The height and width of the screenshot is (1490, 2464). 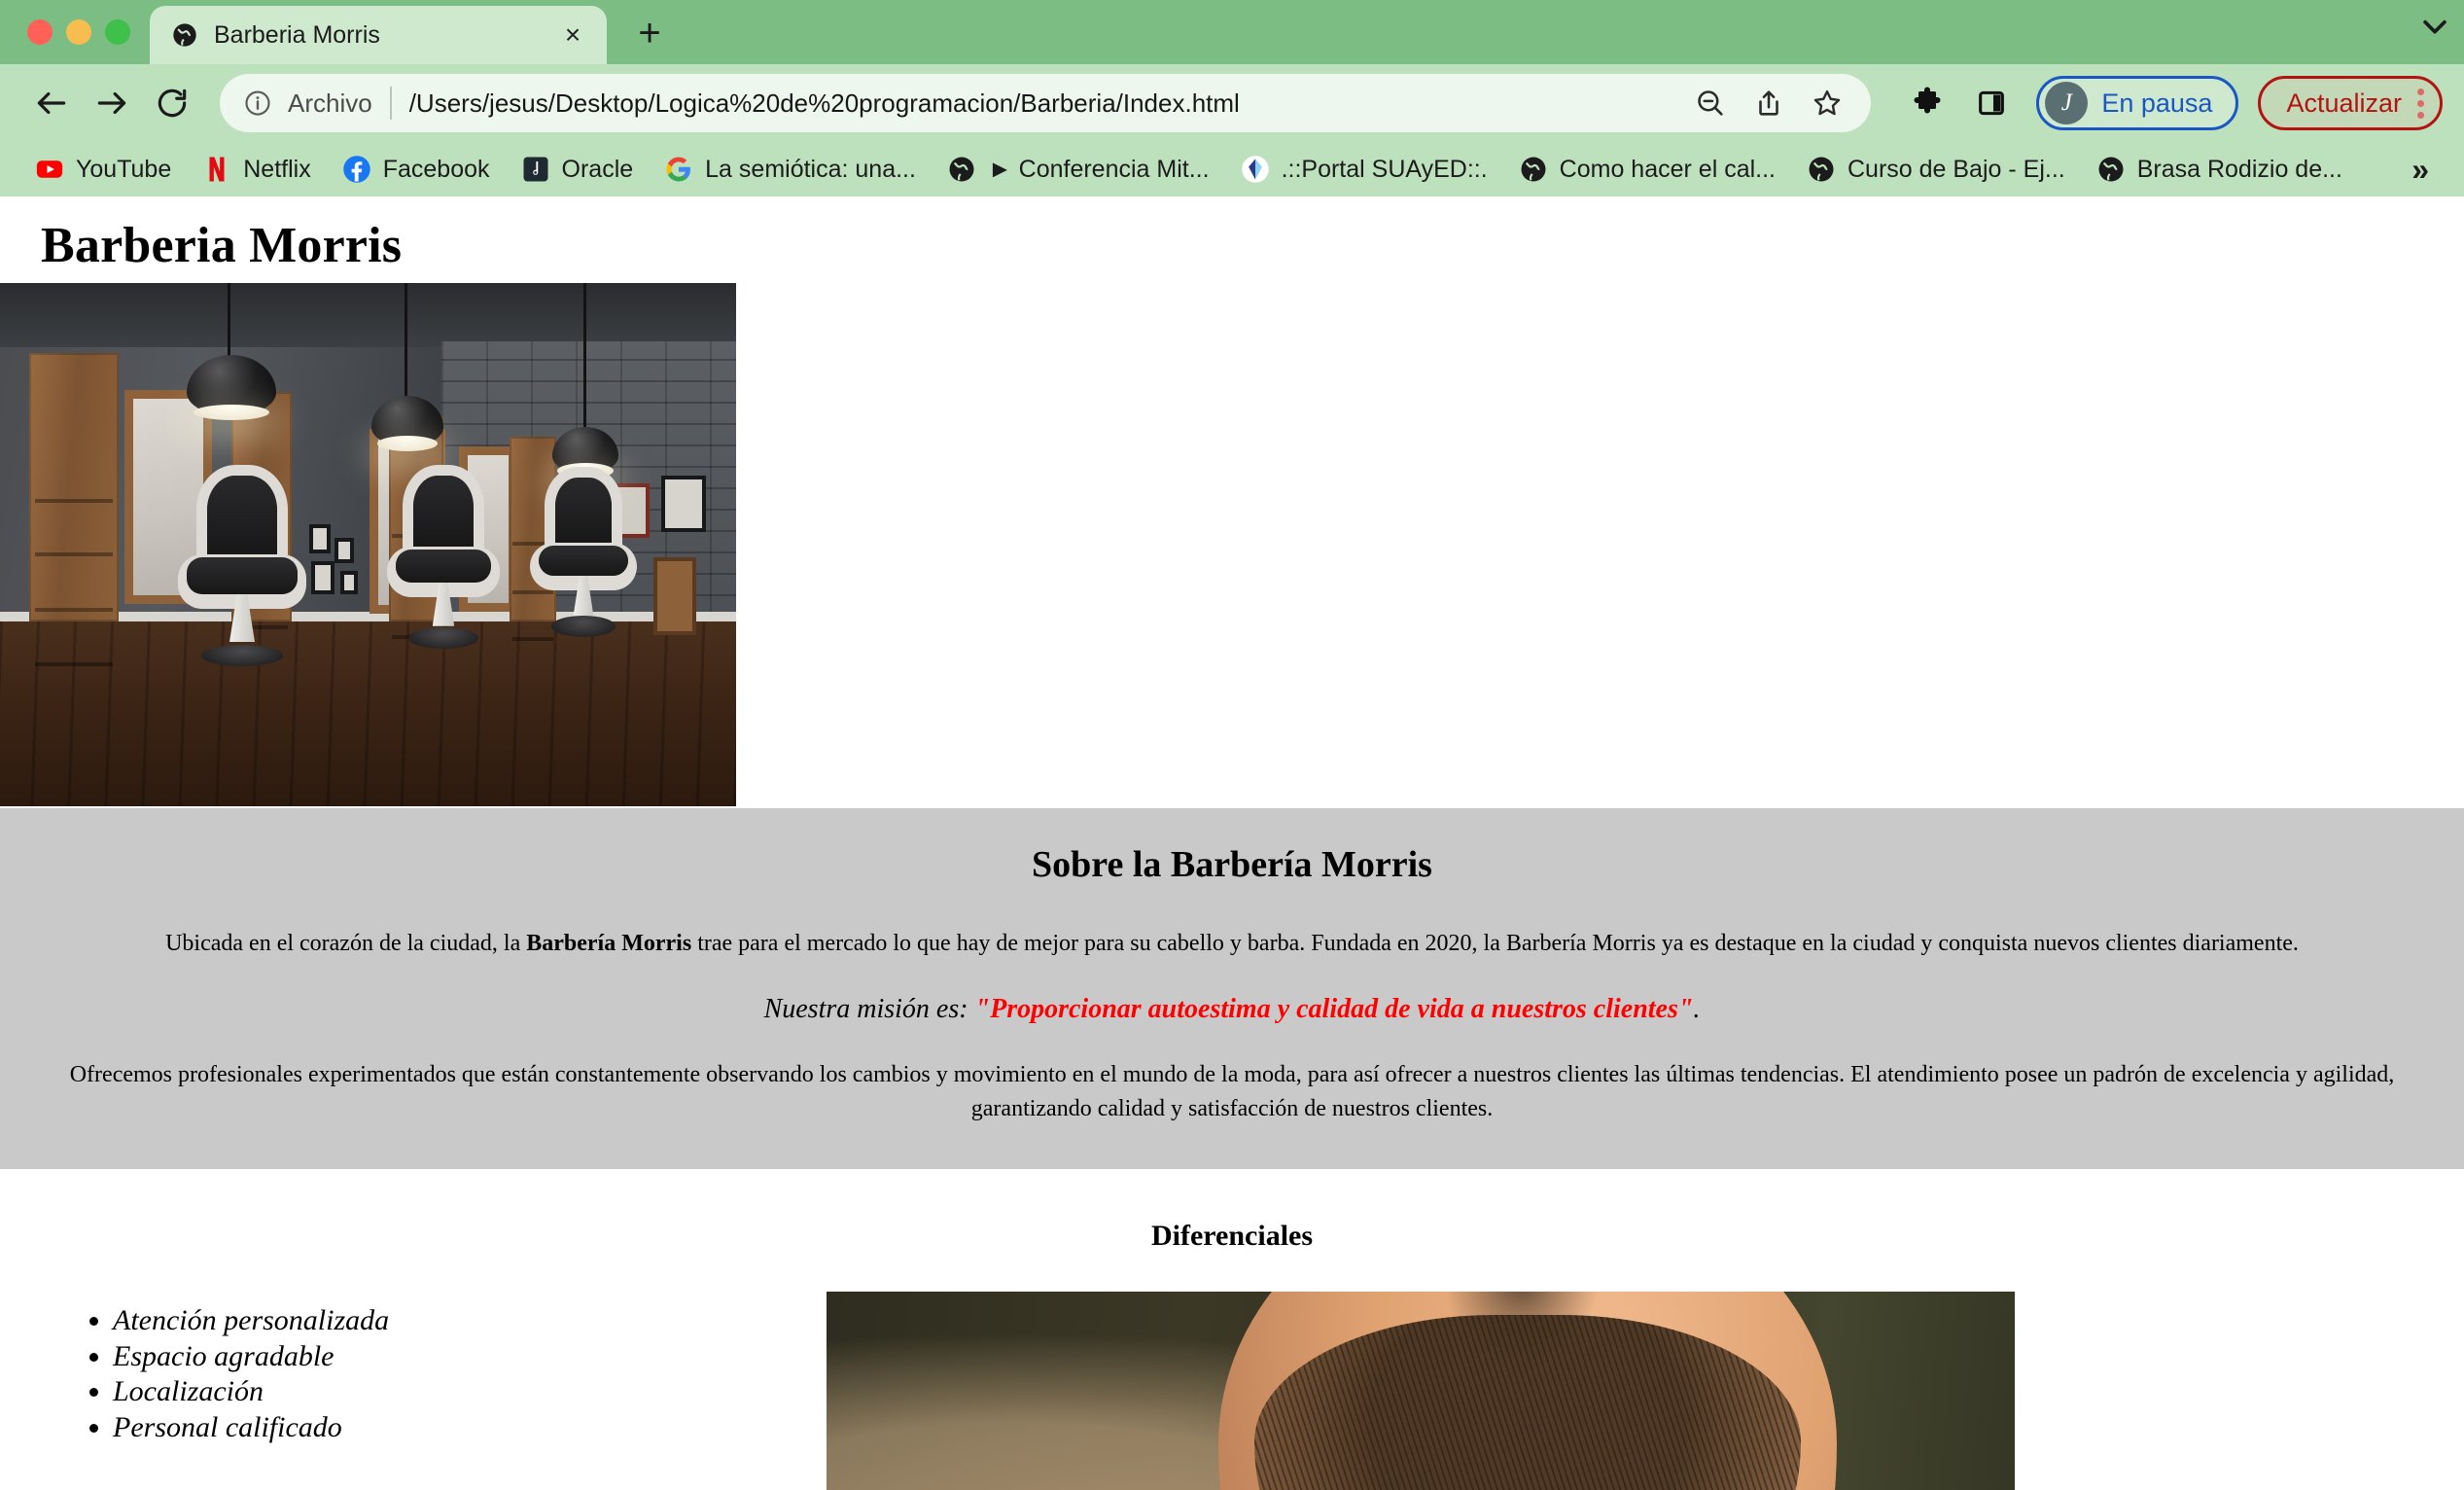 I want to click on maximize-window-button, so click(x=117, y=32).